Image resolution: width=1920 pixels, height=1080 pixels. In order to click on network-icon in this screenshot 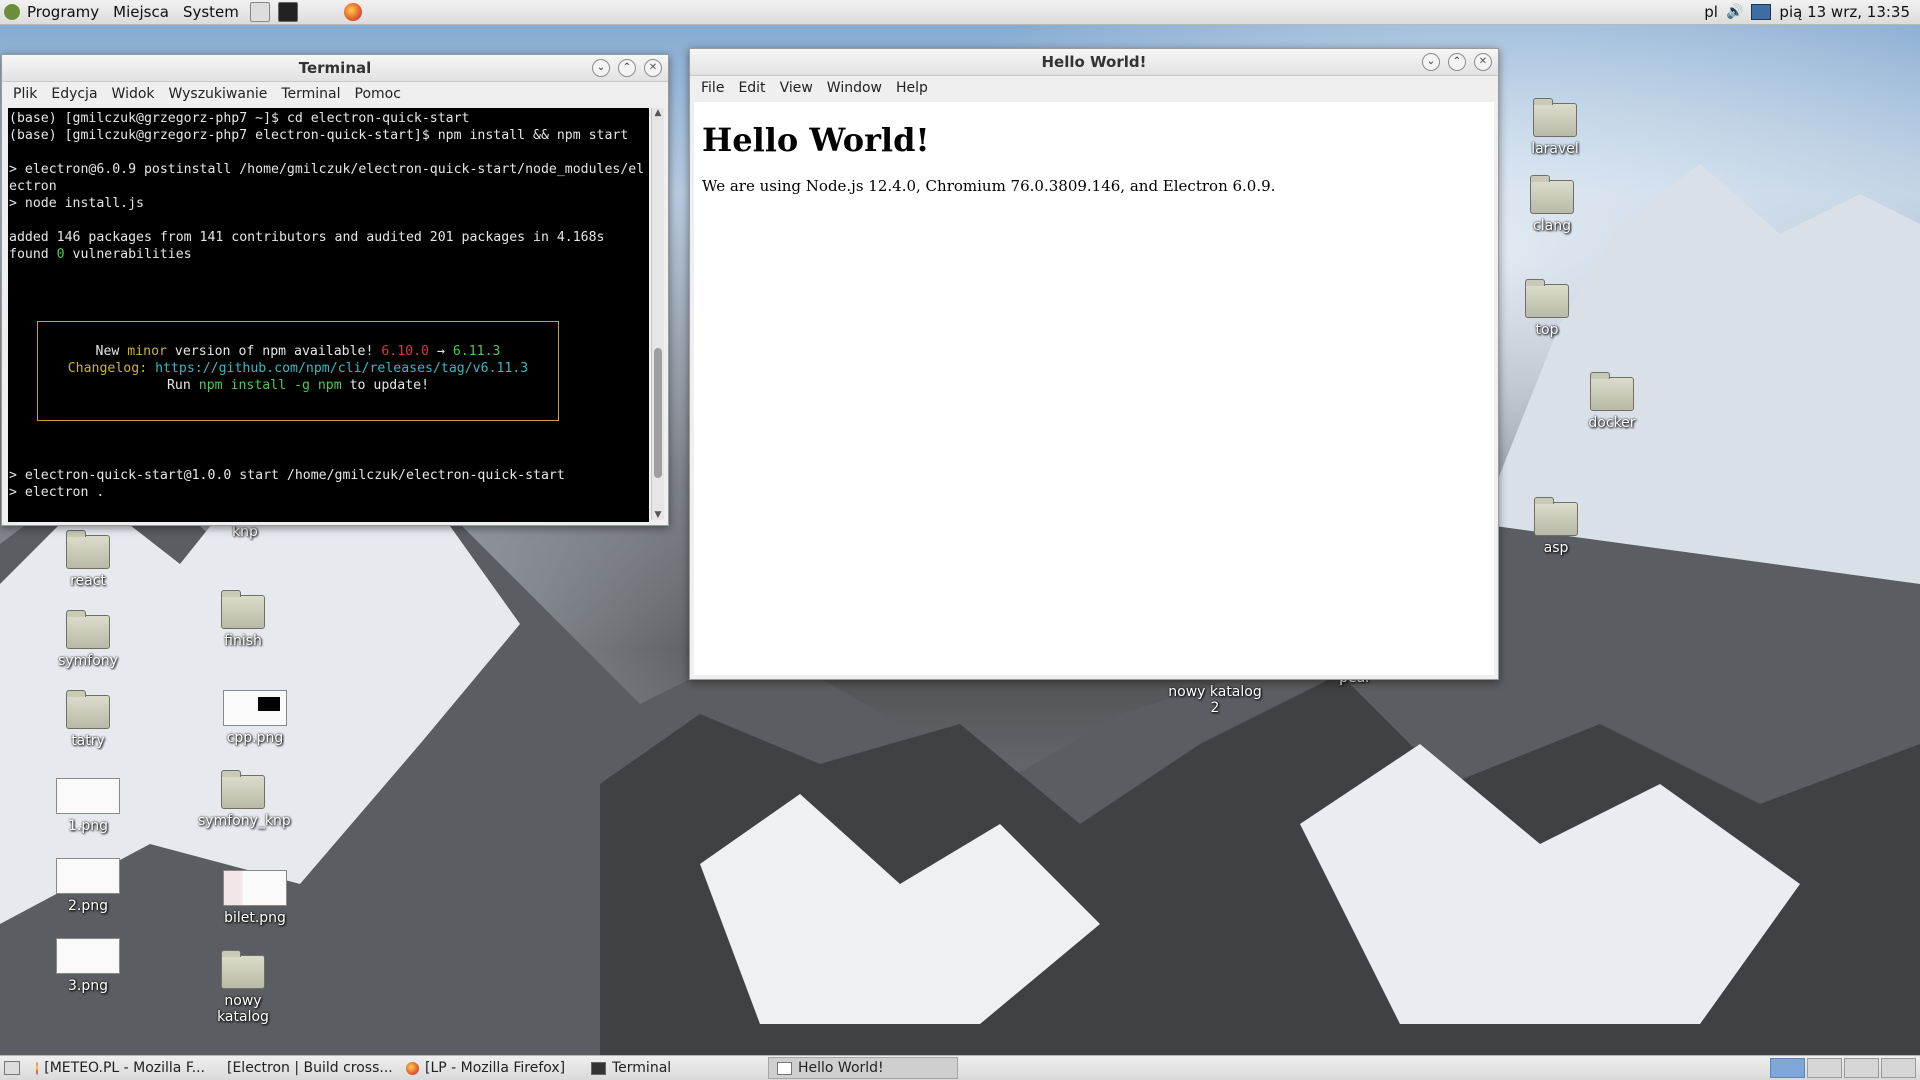, I will do `click(1761, 12)`.